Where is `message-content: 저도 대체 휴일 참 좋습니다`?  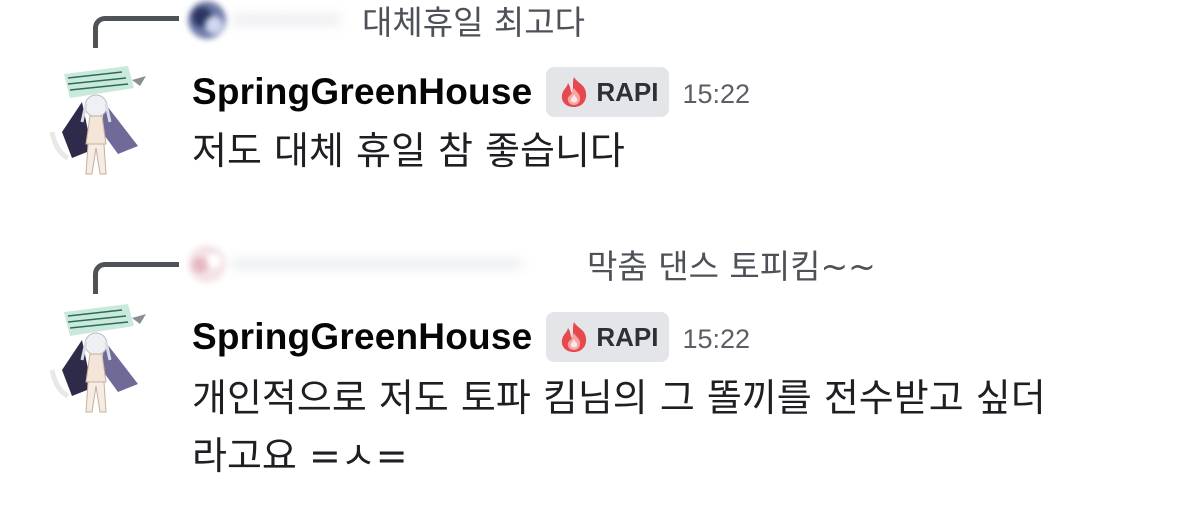
message-content: 저도 대체 휴일 참 좋습니다 is located at coordinates (408, 151).